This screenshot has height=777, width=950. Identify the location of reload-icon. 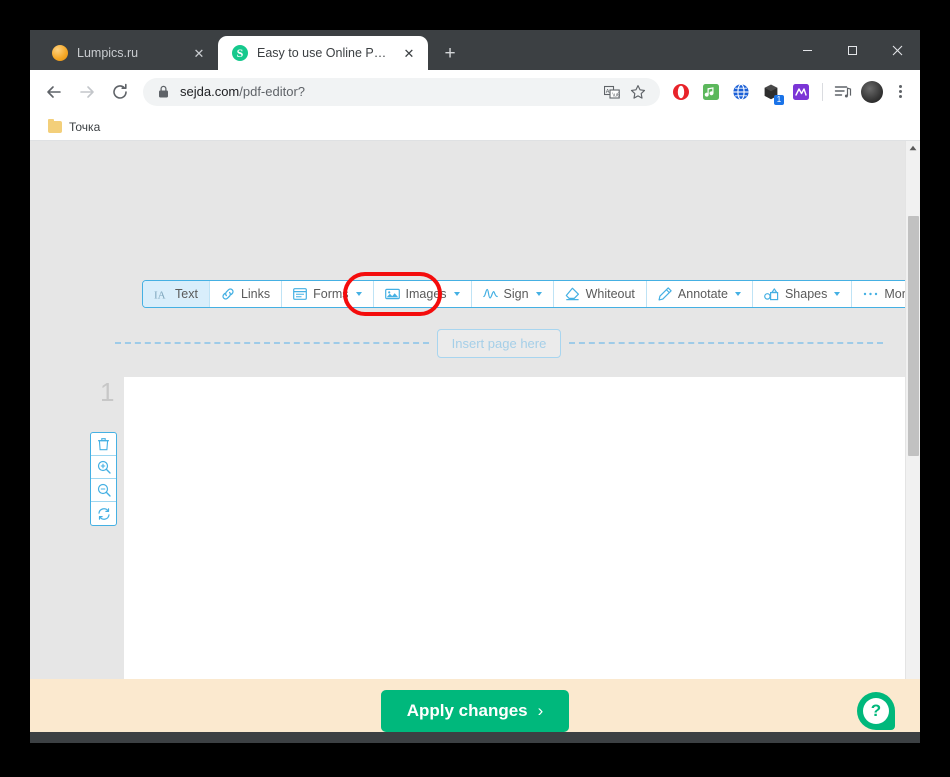
(120, 92).